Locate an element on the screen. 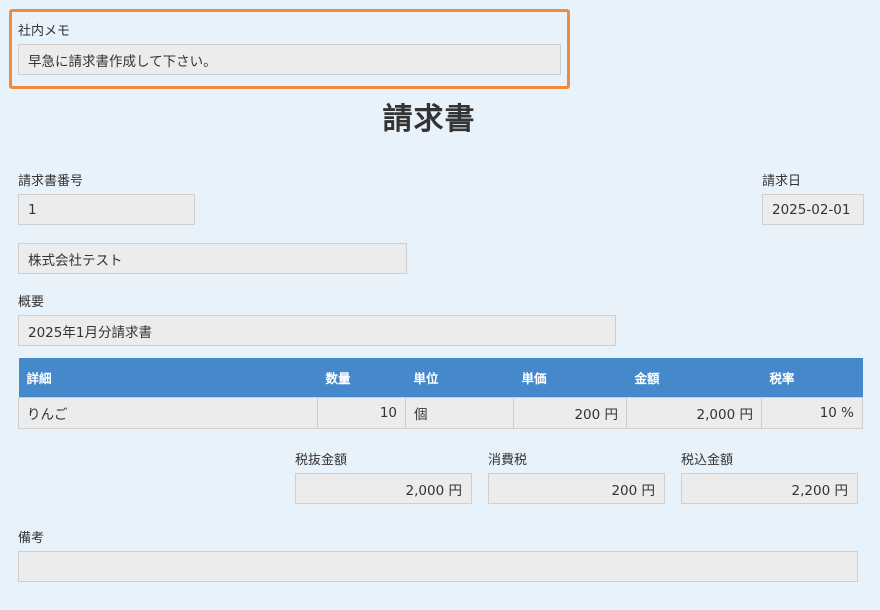 This screenshot has height=610, width=880. invoice-number-label: 請求書番号 is located at coordinates (51, 181).